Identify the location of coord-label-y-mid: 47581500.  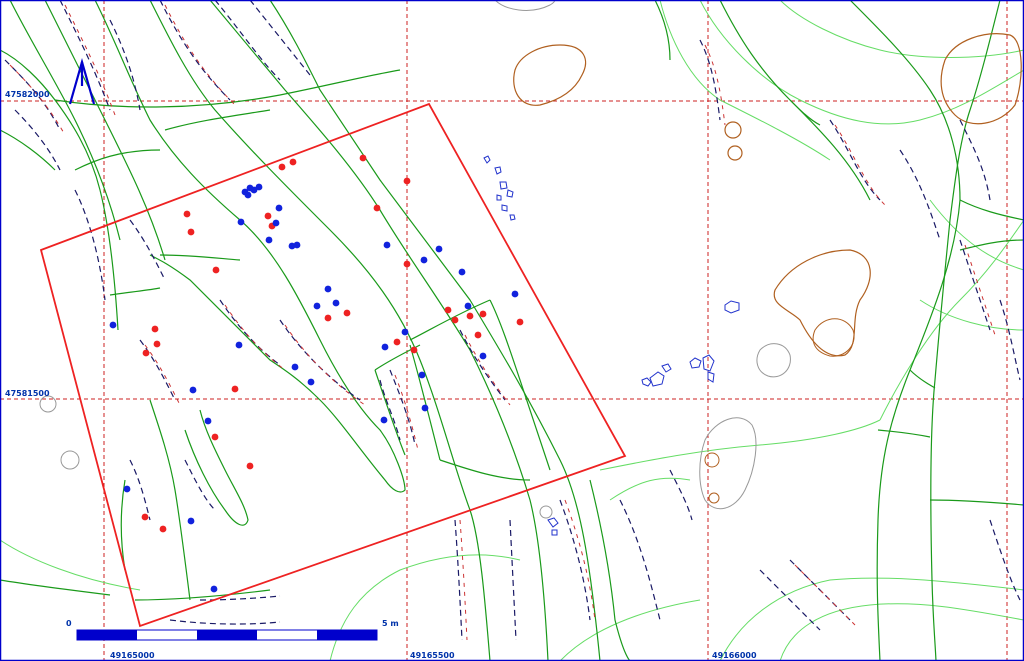
(27, 393).